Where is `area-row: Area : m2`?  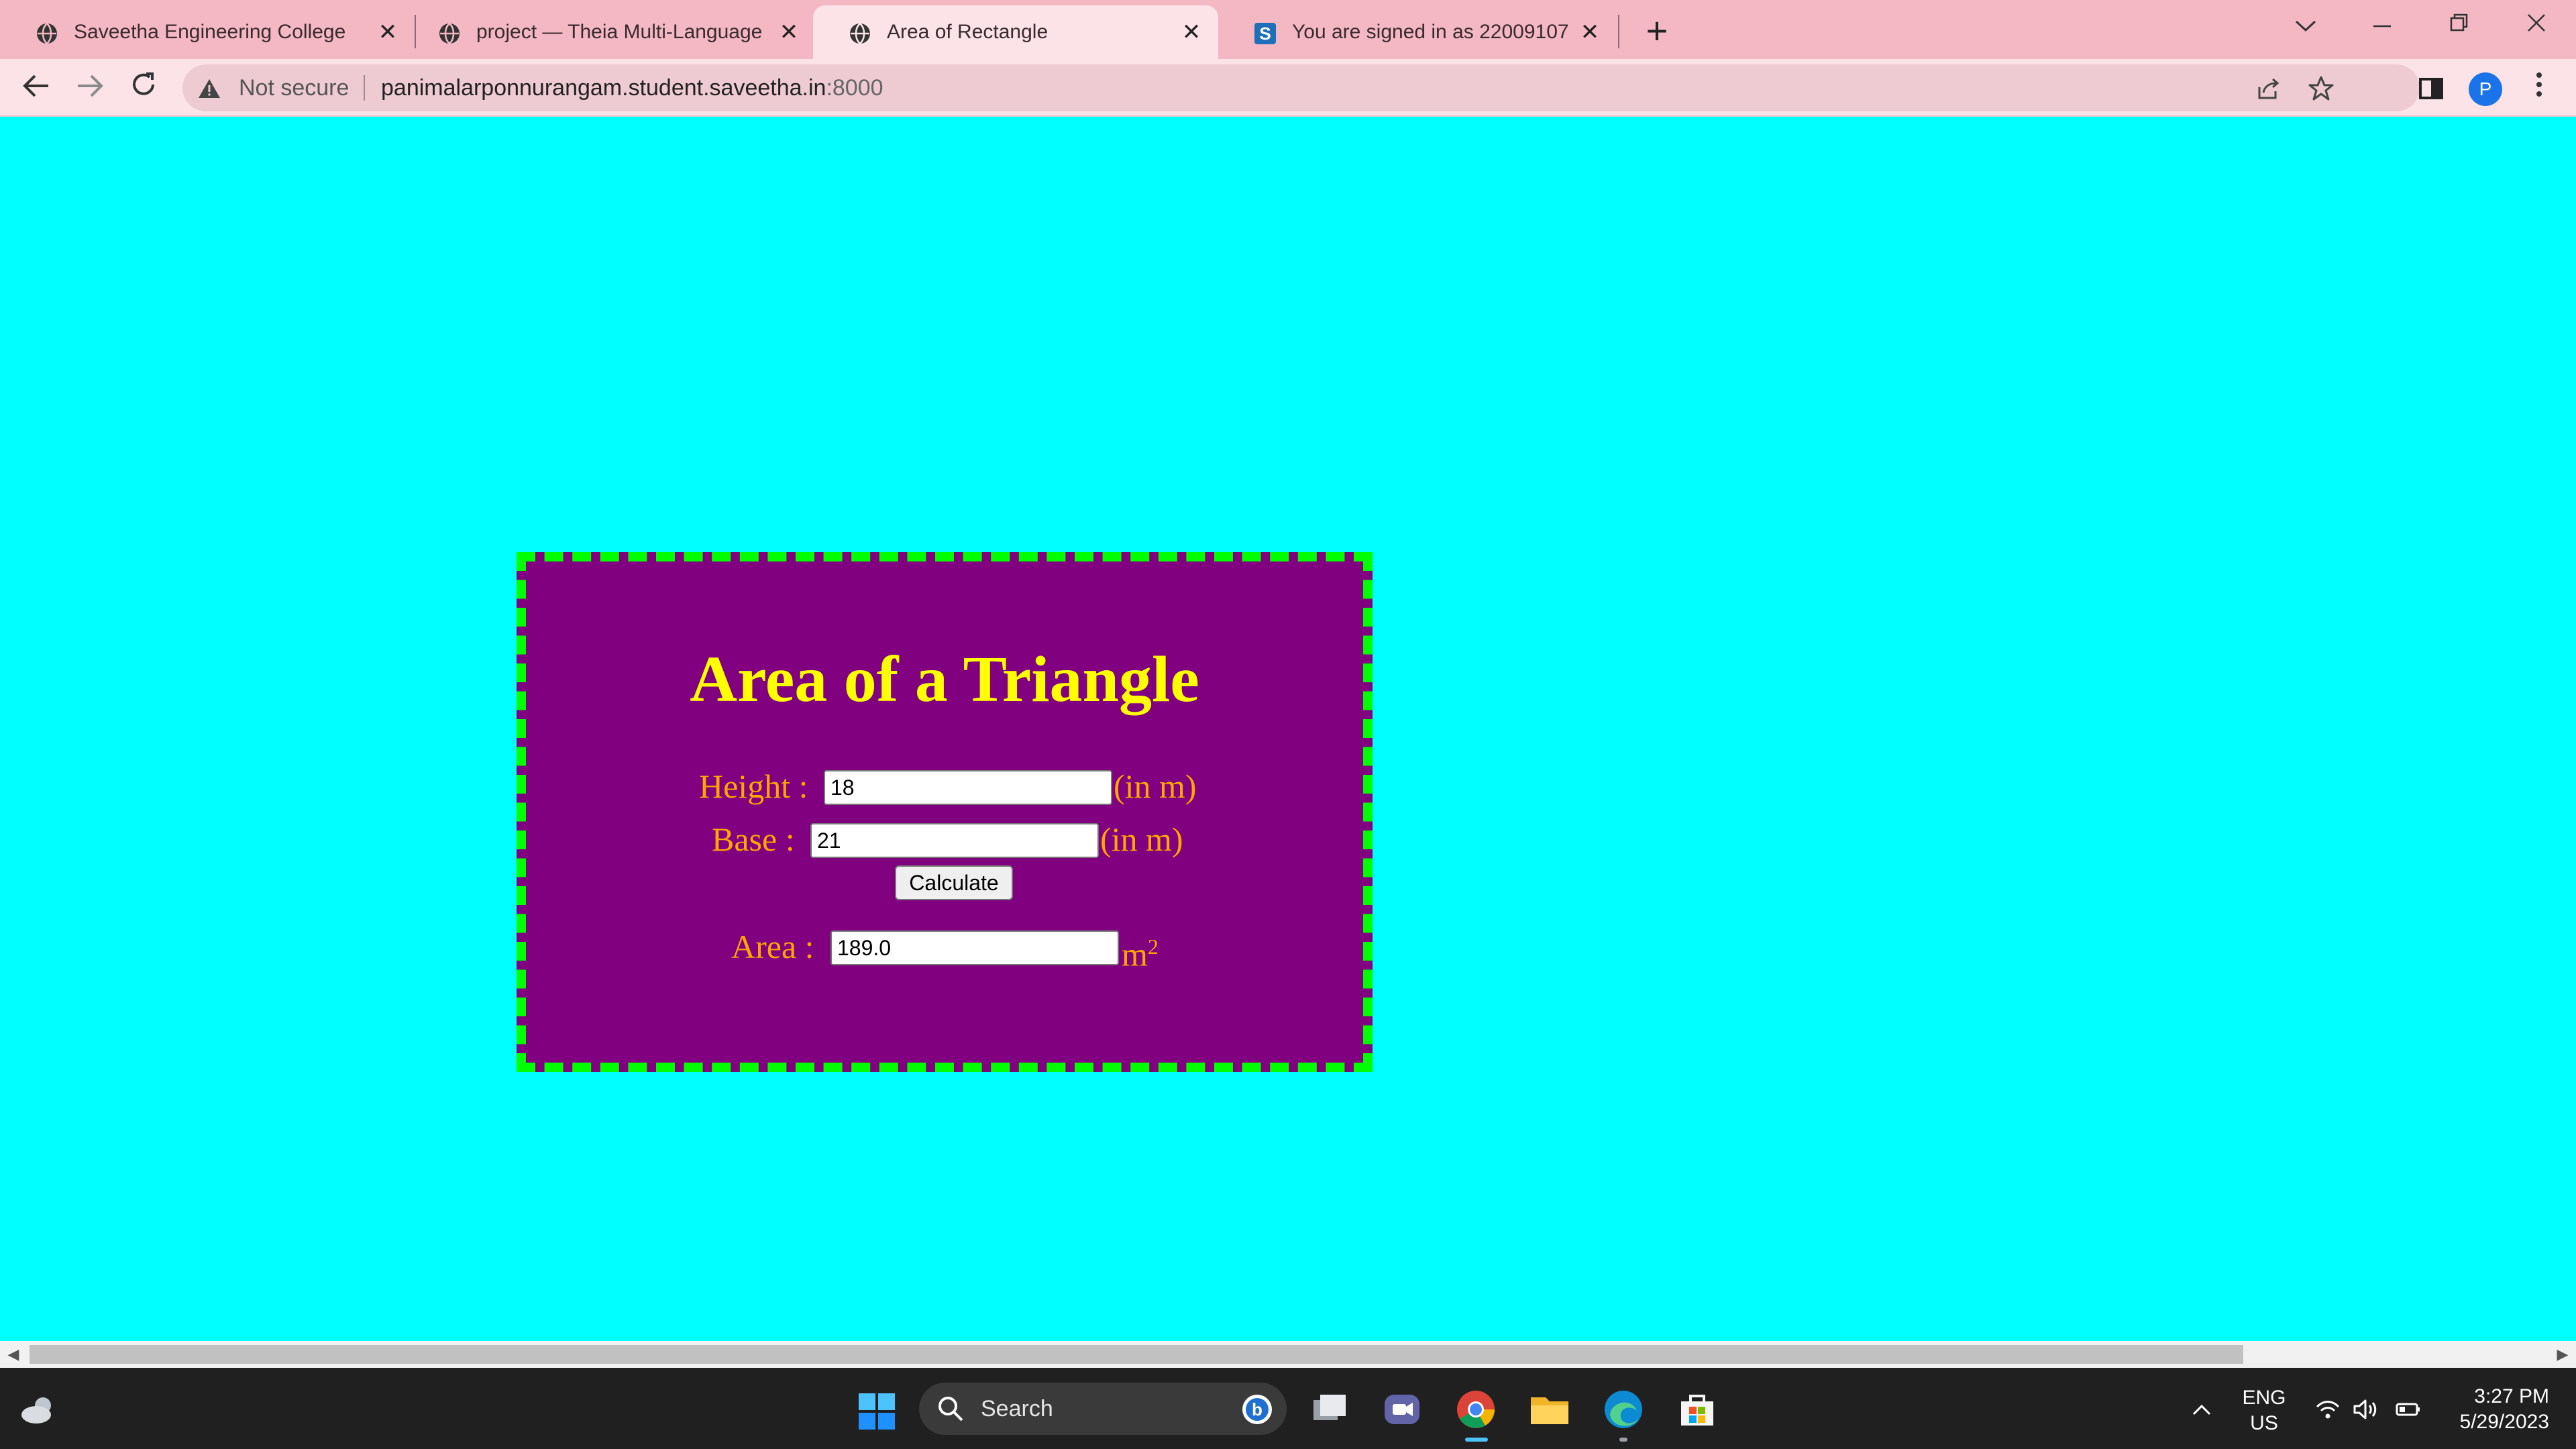
area-row: Area : m2 is located at coordinates (944, 949).